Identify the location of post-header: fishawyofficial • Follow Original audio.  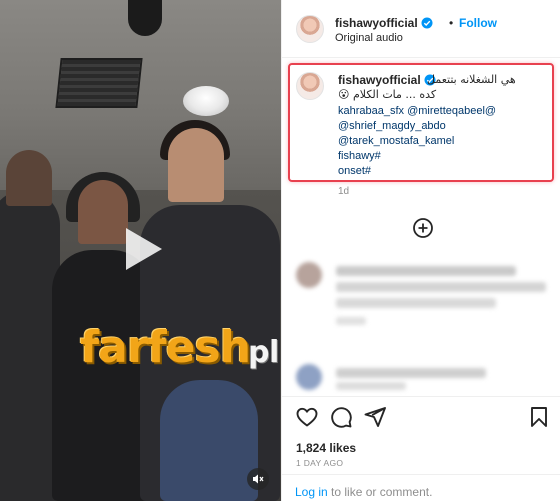
(421, 29).